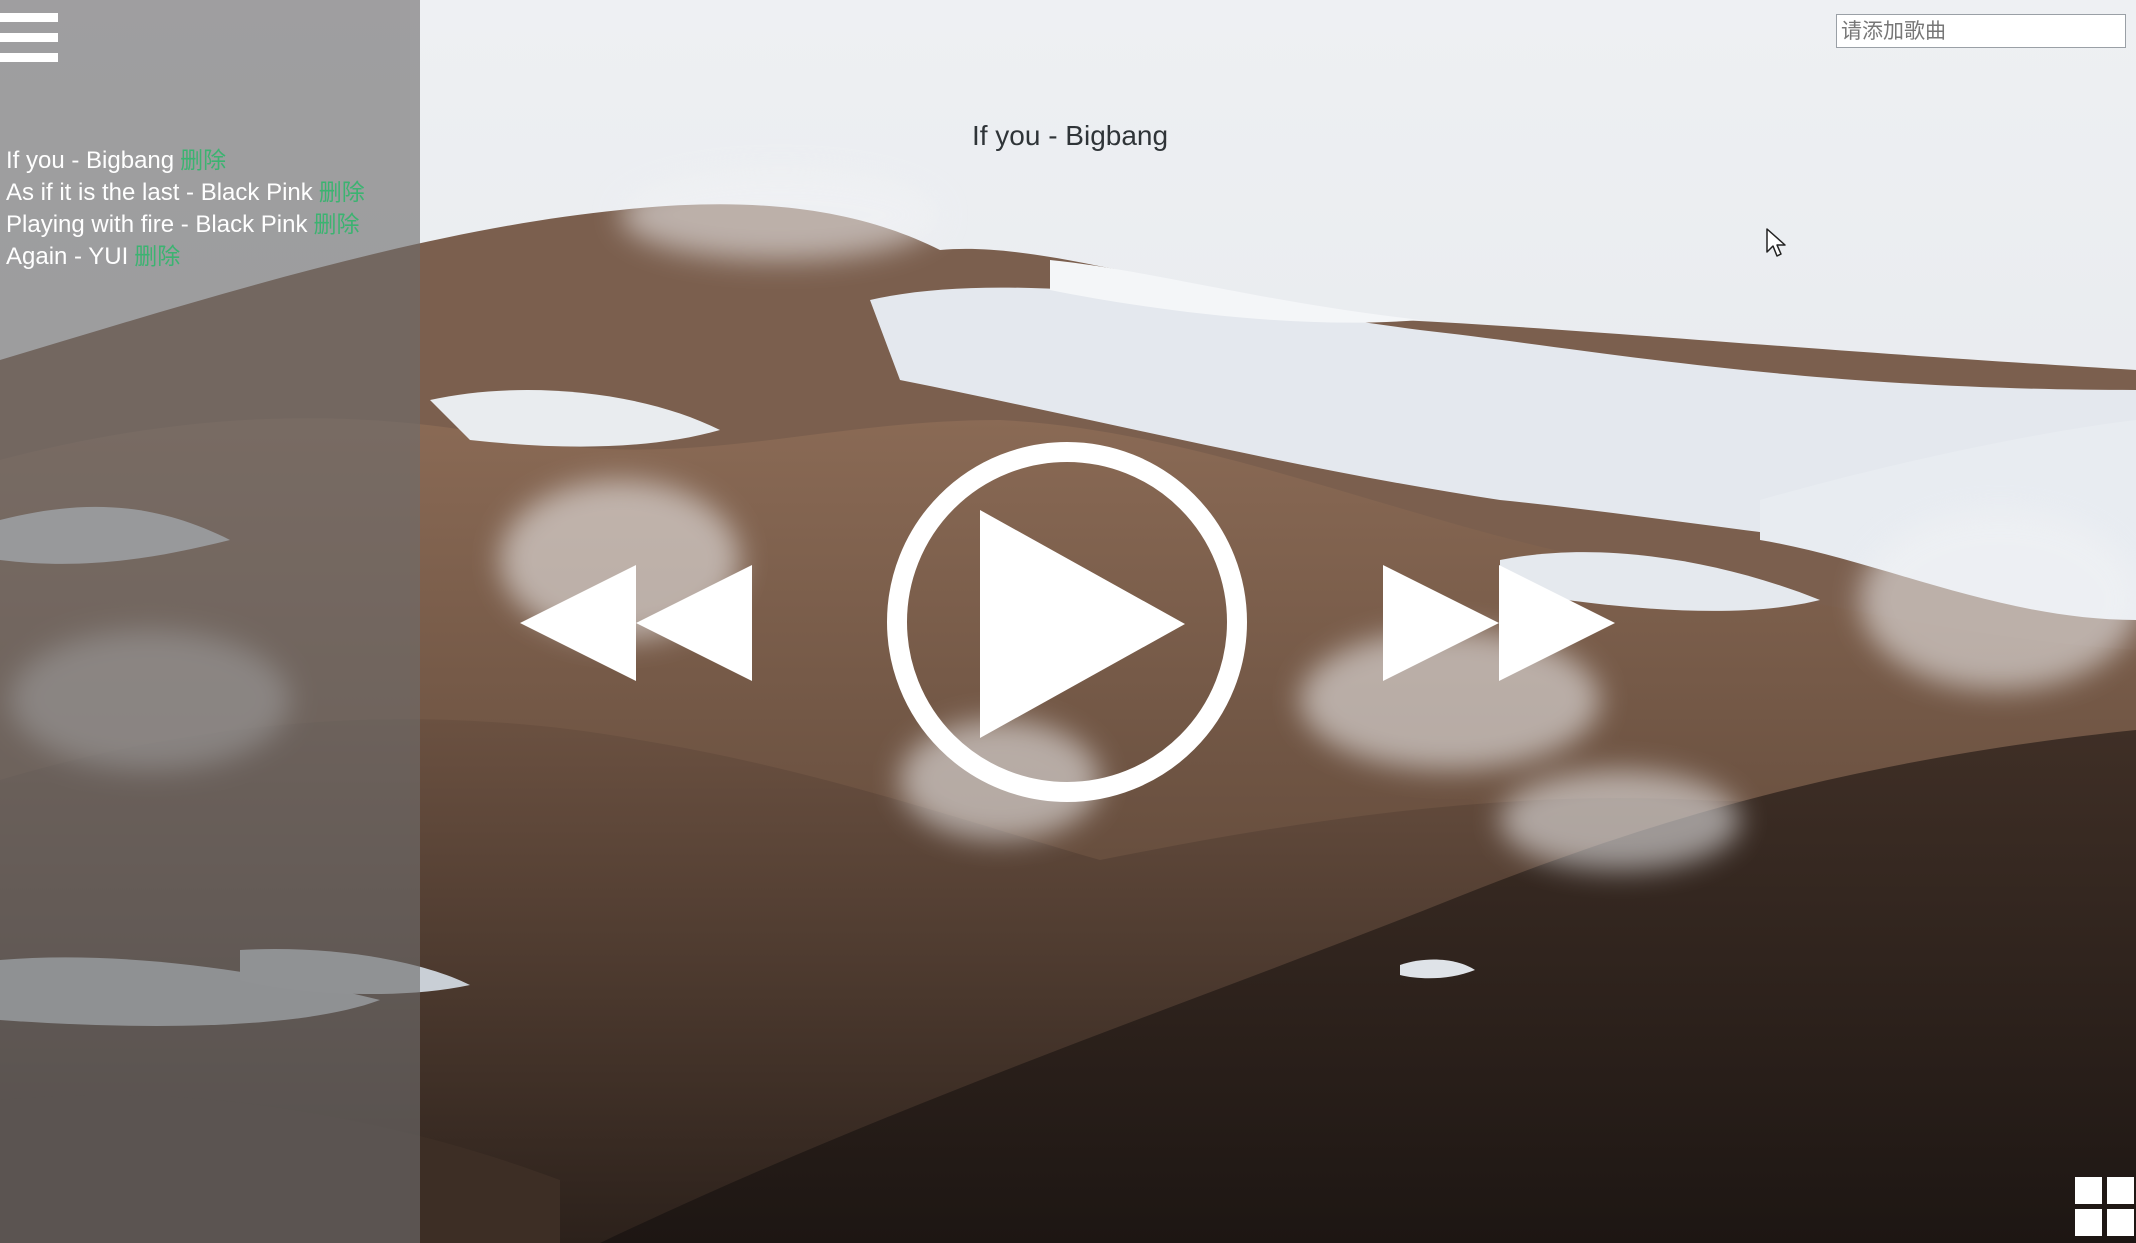 This screenshot has height=1243, width=2136. What do you see at coordinates (67, 256) in the screenshot?
I see `song-title: Again - YUI` at bounding box center [67, 256].